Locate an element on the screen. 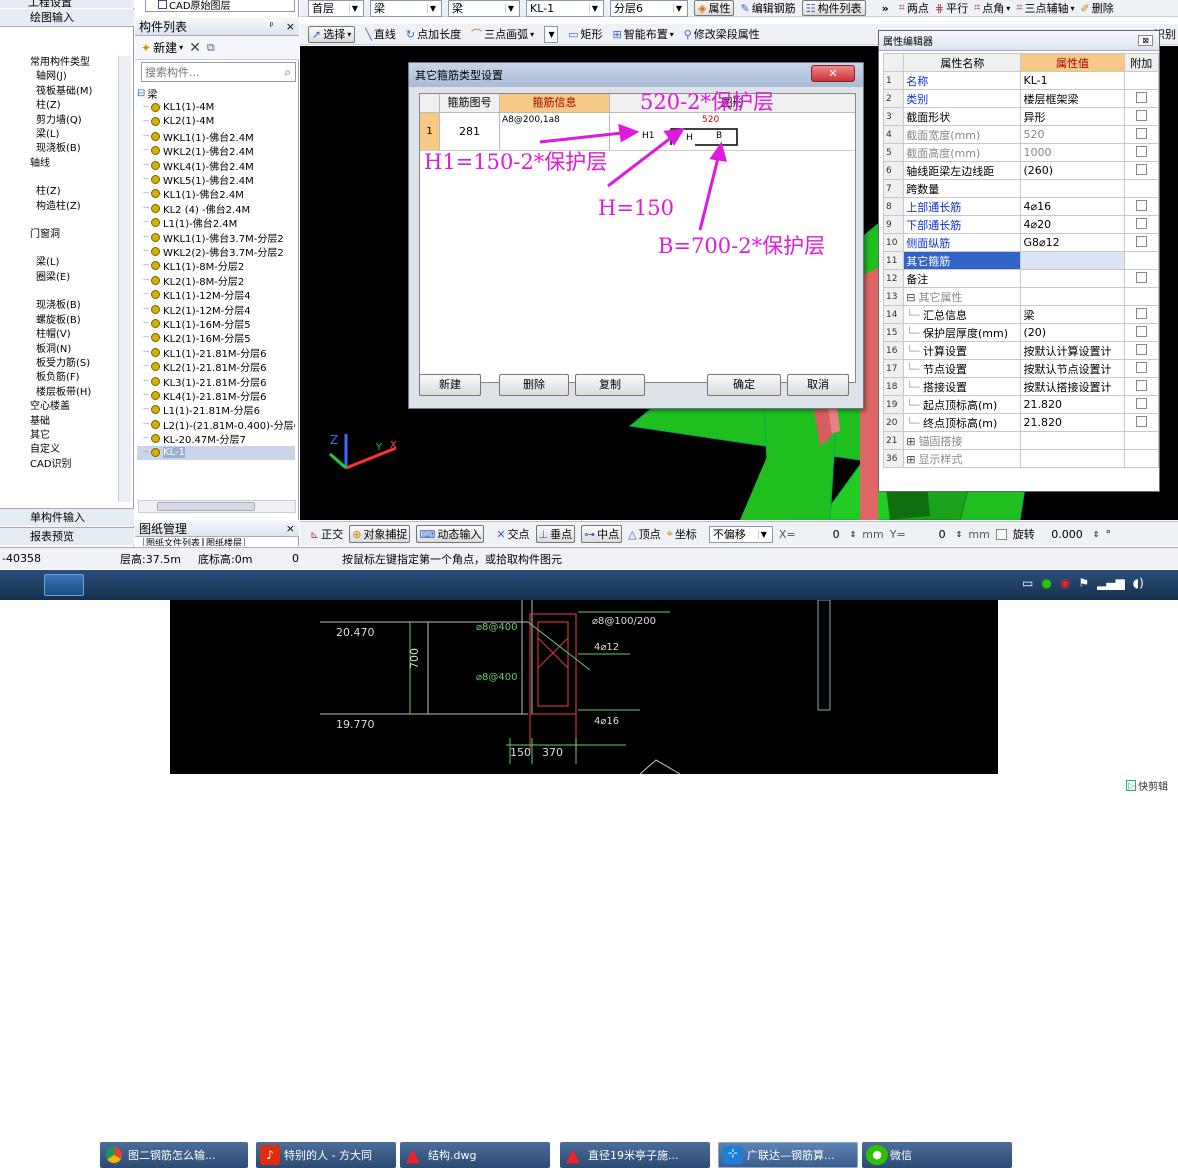 The height and width of the screenshot is (1168, 1178). component-list-item: ┄ KL2(1)-16M-分层5 is located at coordinates (216, 338).